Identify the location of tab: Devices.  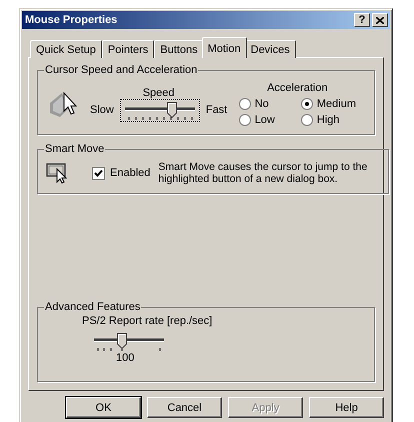
(270, 49).